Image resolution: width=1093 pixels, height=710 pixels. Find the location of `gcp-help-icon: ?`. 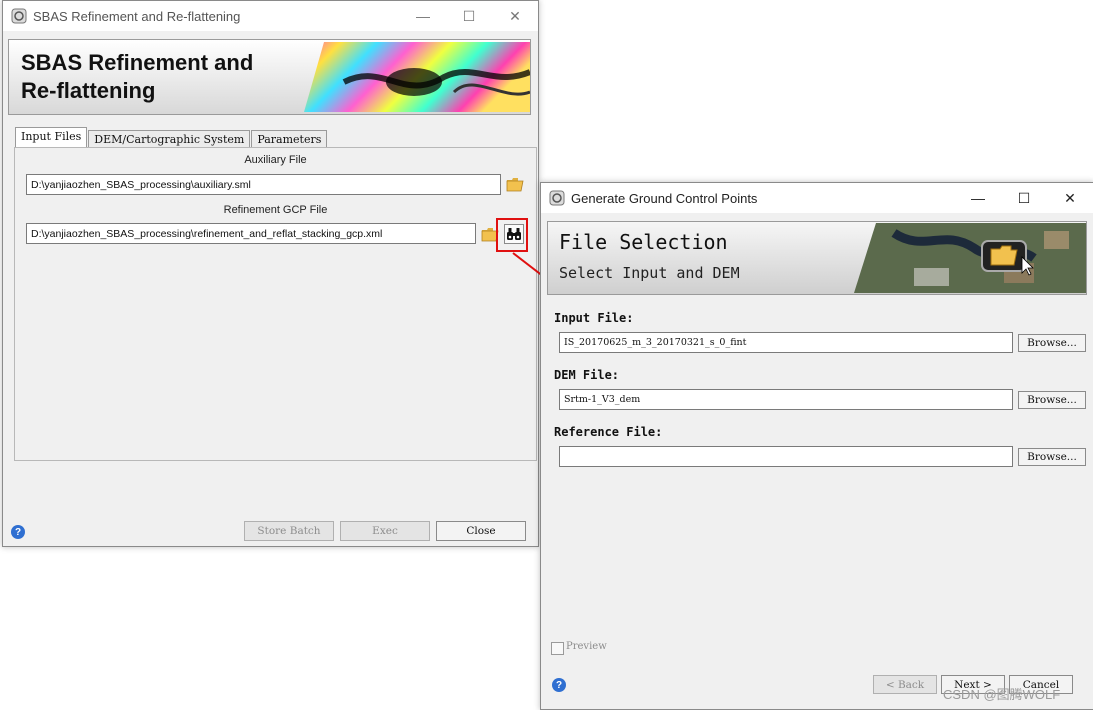

gcp-help-icon: ? is located at coordinates (559, 685).